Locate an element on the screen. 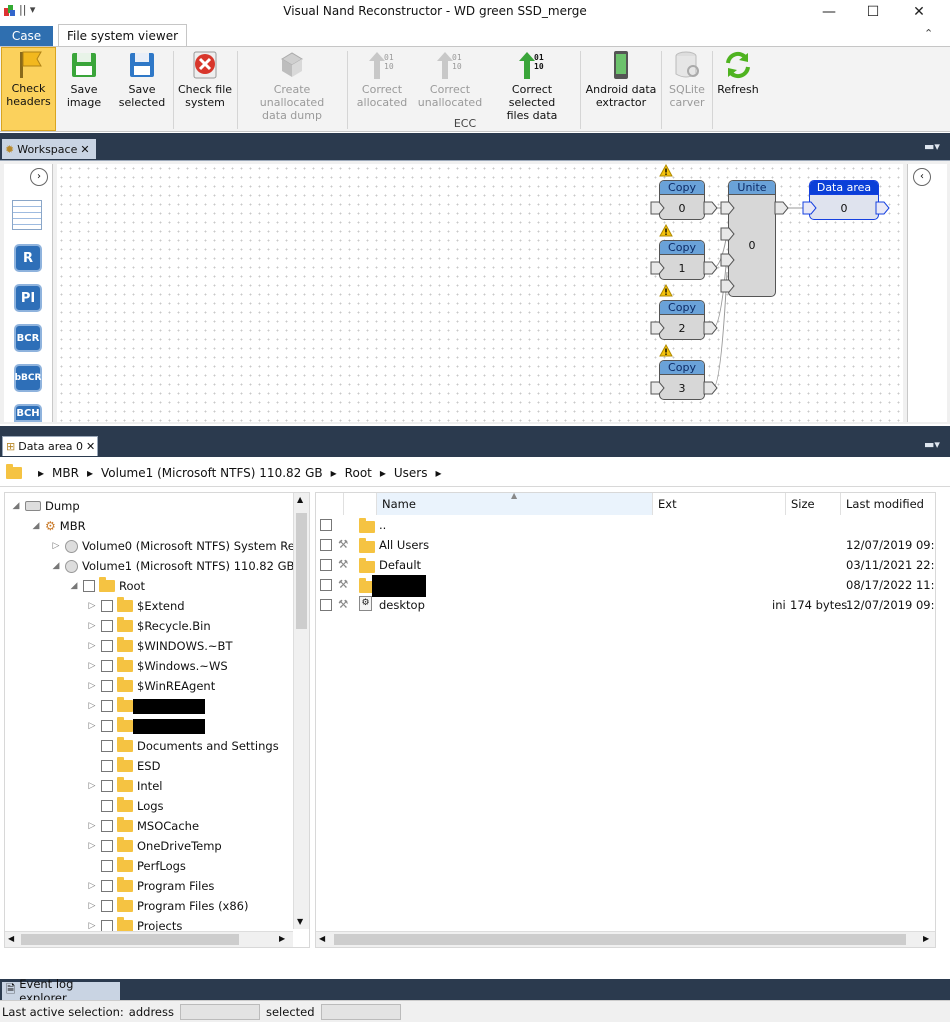  correct-selected-files-data-button: 01 10 Correct selected files data is located at coordinates (532, 85).